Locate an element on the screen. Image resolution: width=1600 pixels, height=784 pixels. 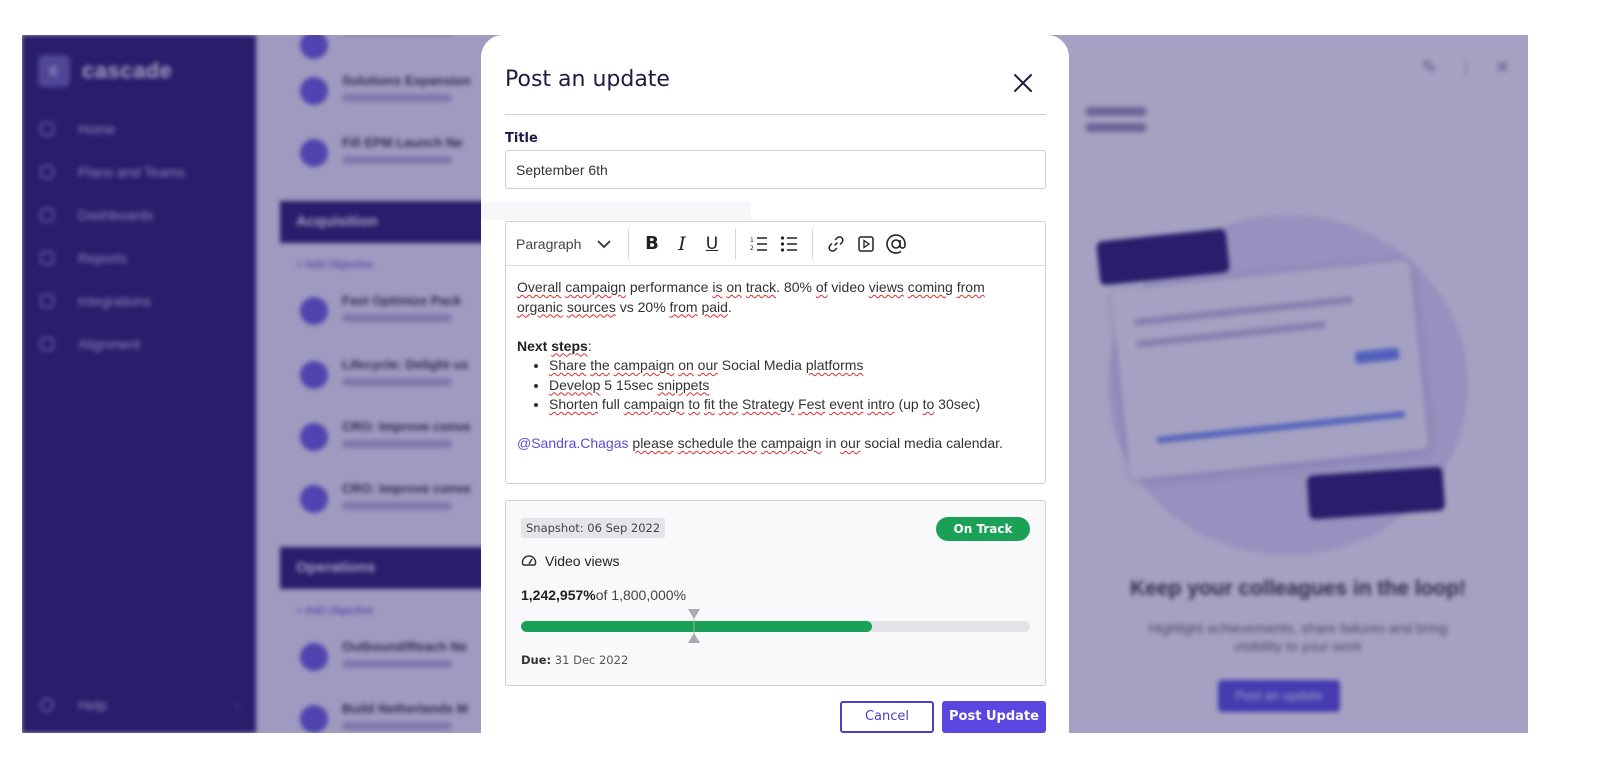
gauge-icon is located at coordinates (529, 560).